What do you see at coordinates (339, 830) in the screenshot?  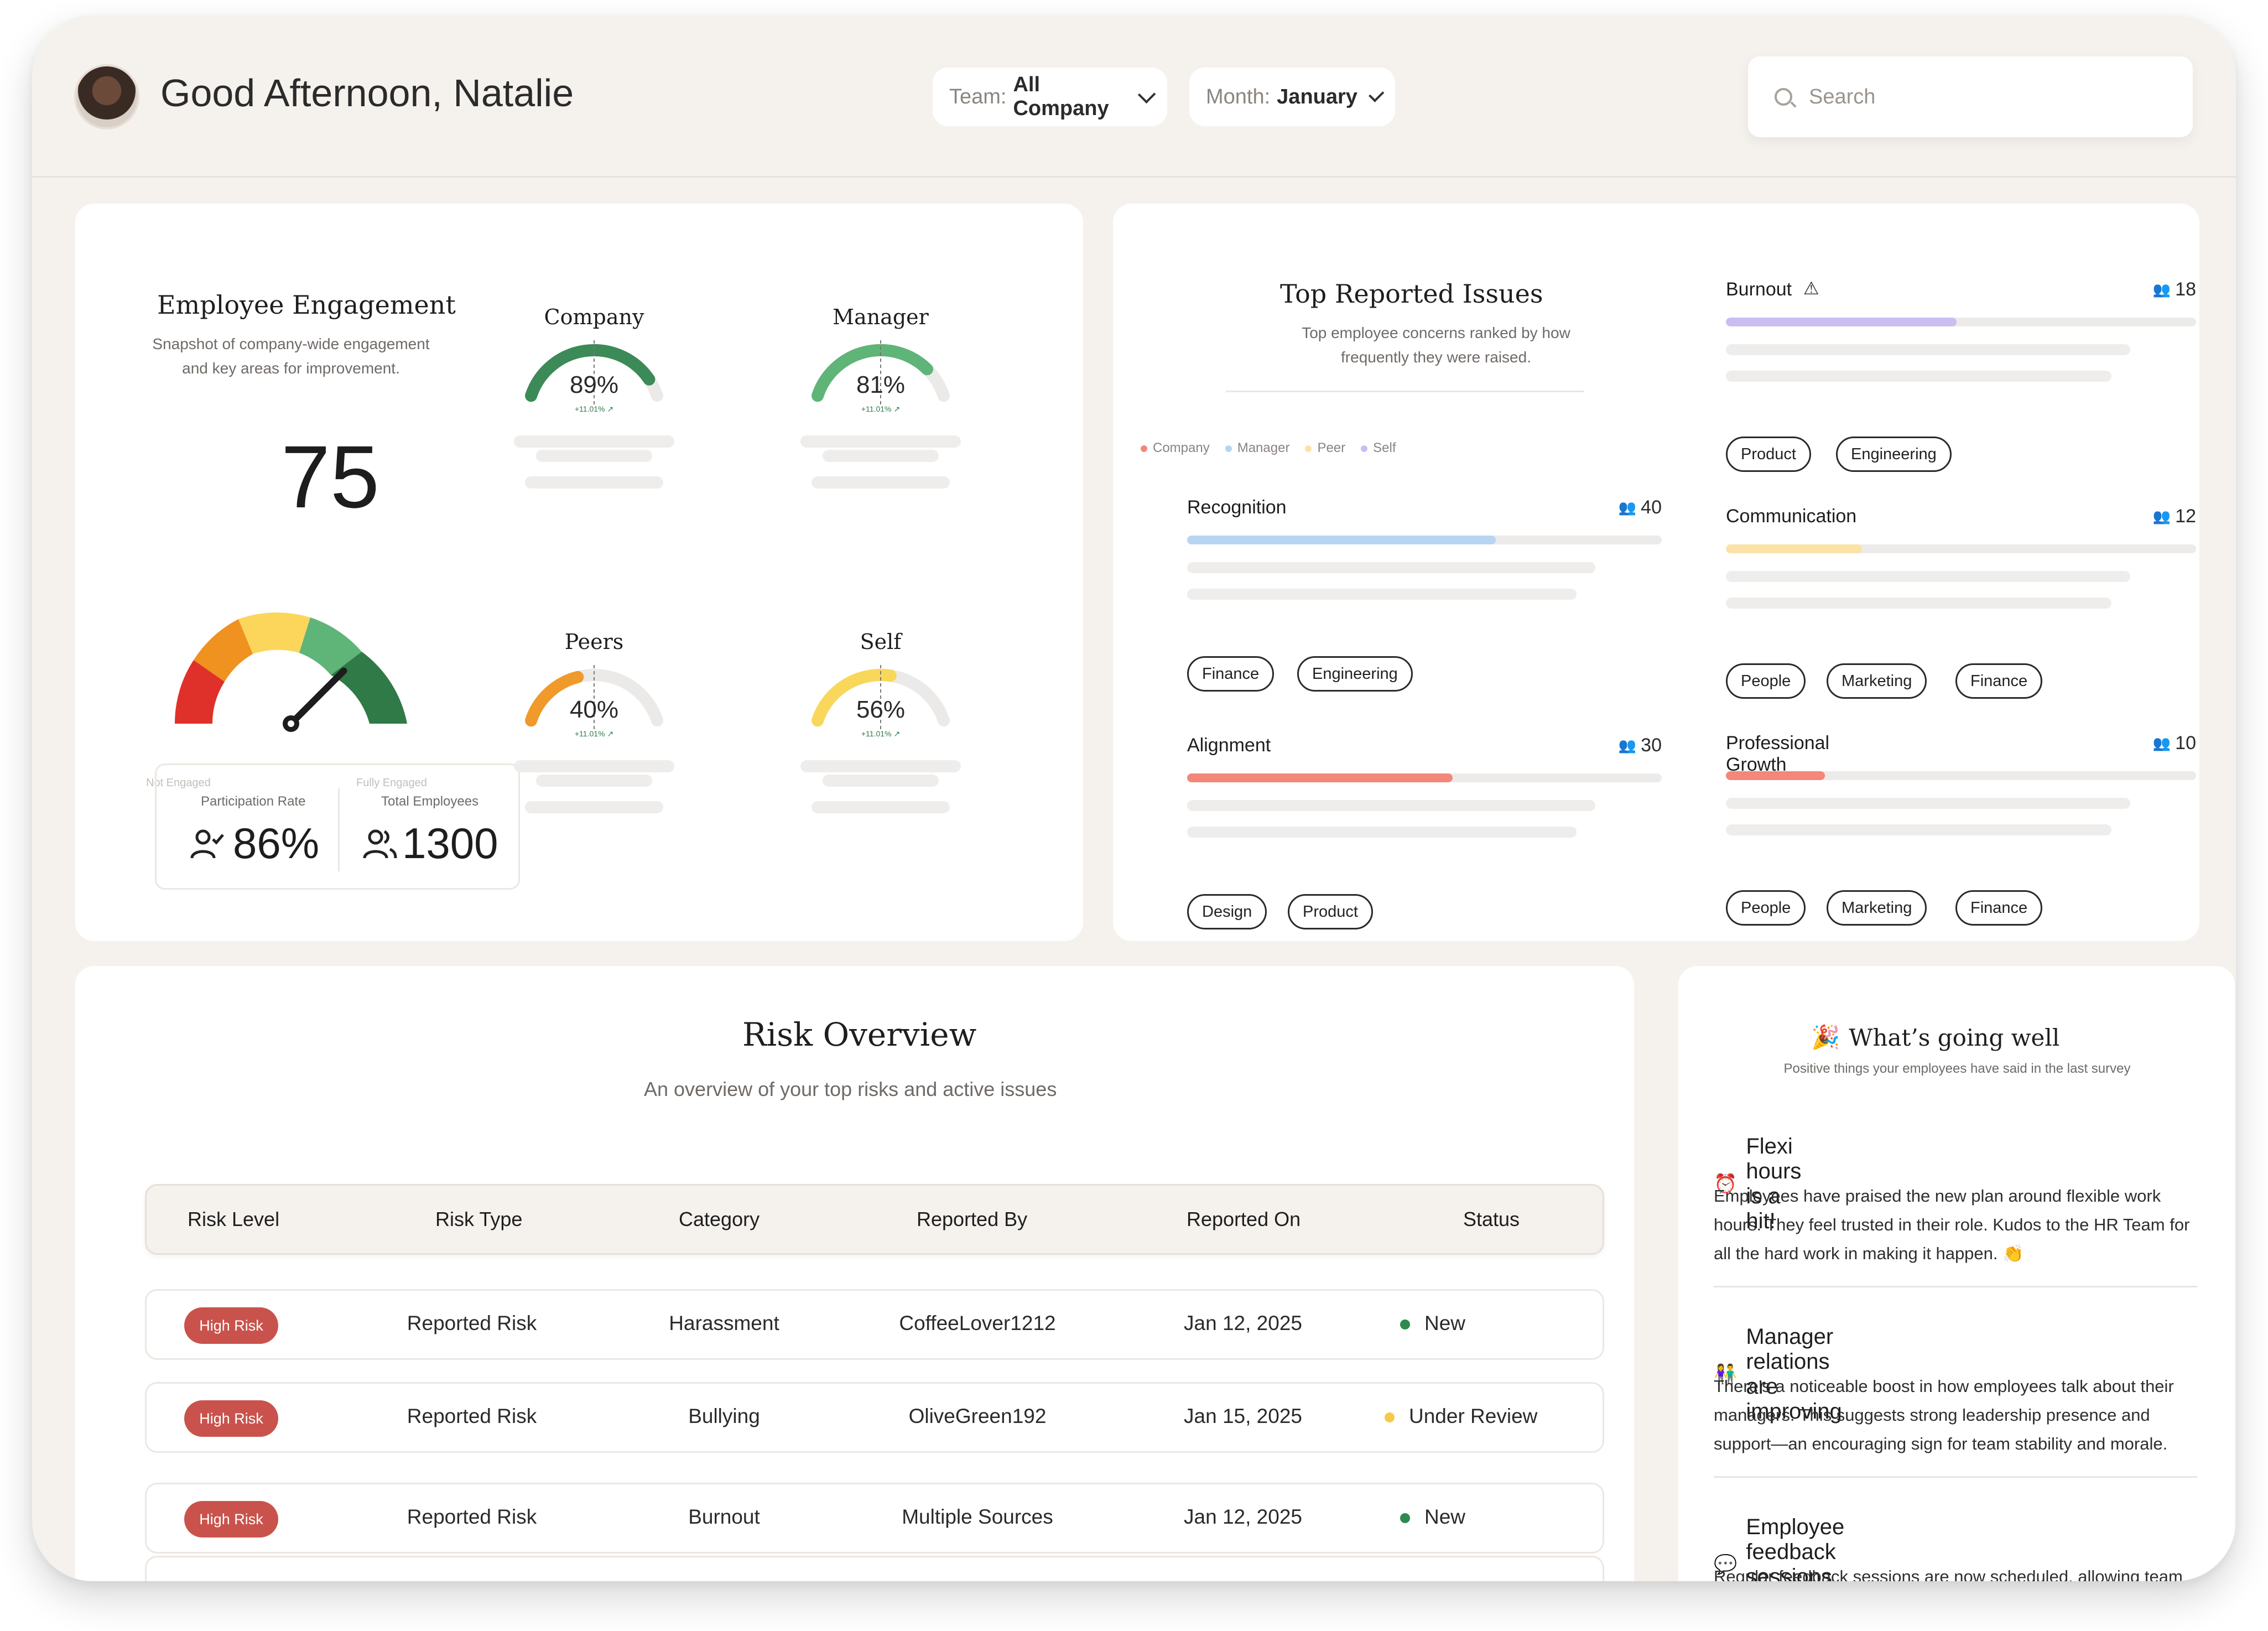 I see `stats-divider` at bounding box center [339, 830].